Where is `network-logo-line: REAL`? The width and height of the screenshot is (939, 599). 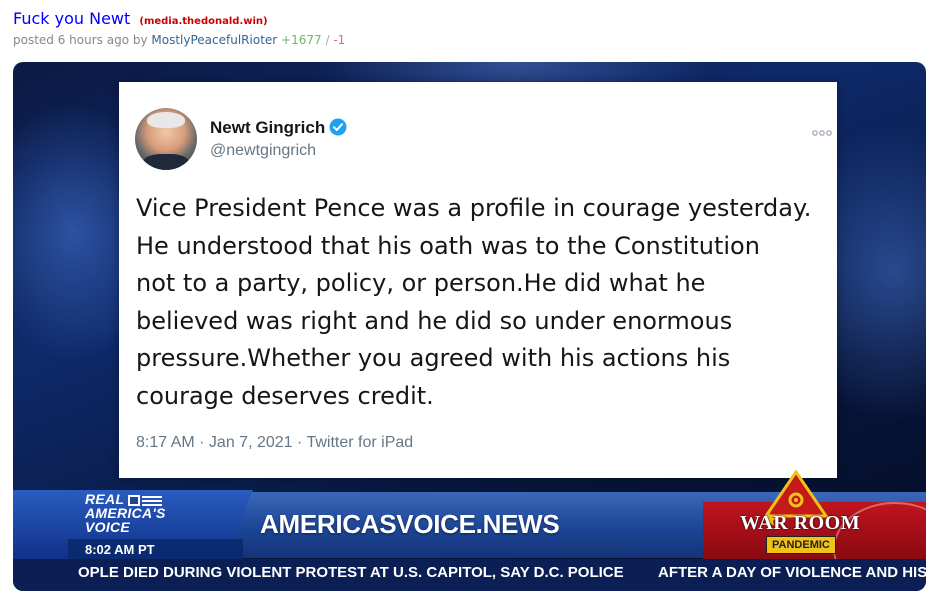 network-logo-line: REAL is located at coordinates (105, 499).